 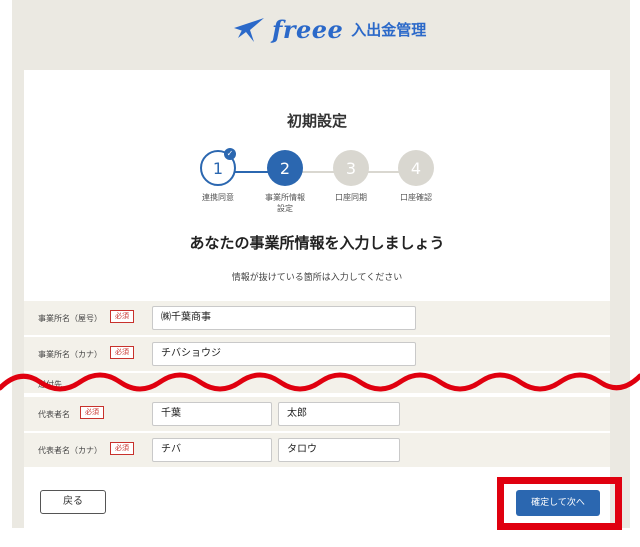 I want to click on form-row-rep-name: 代表者名 必須 千葉 太郎, so click(x=317, y=414).